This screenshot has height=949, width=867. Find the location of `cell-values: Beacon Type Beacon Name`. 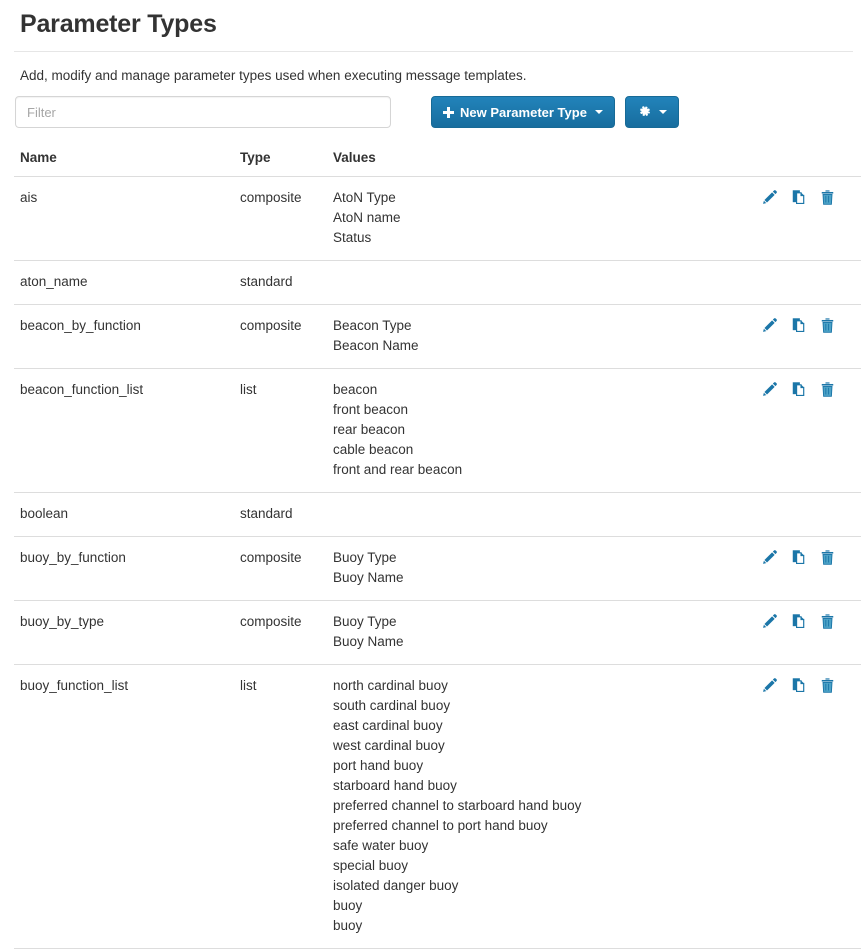

cell-values: Beacon Type Beacon Name is located at coordinates (547, 336).